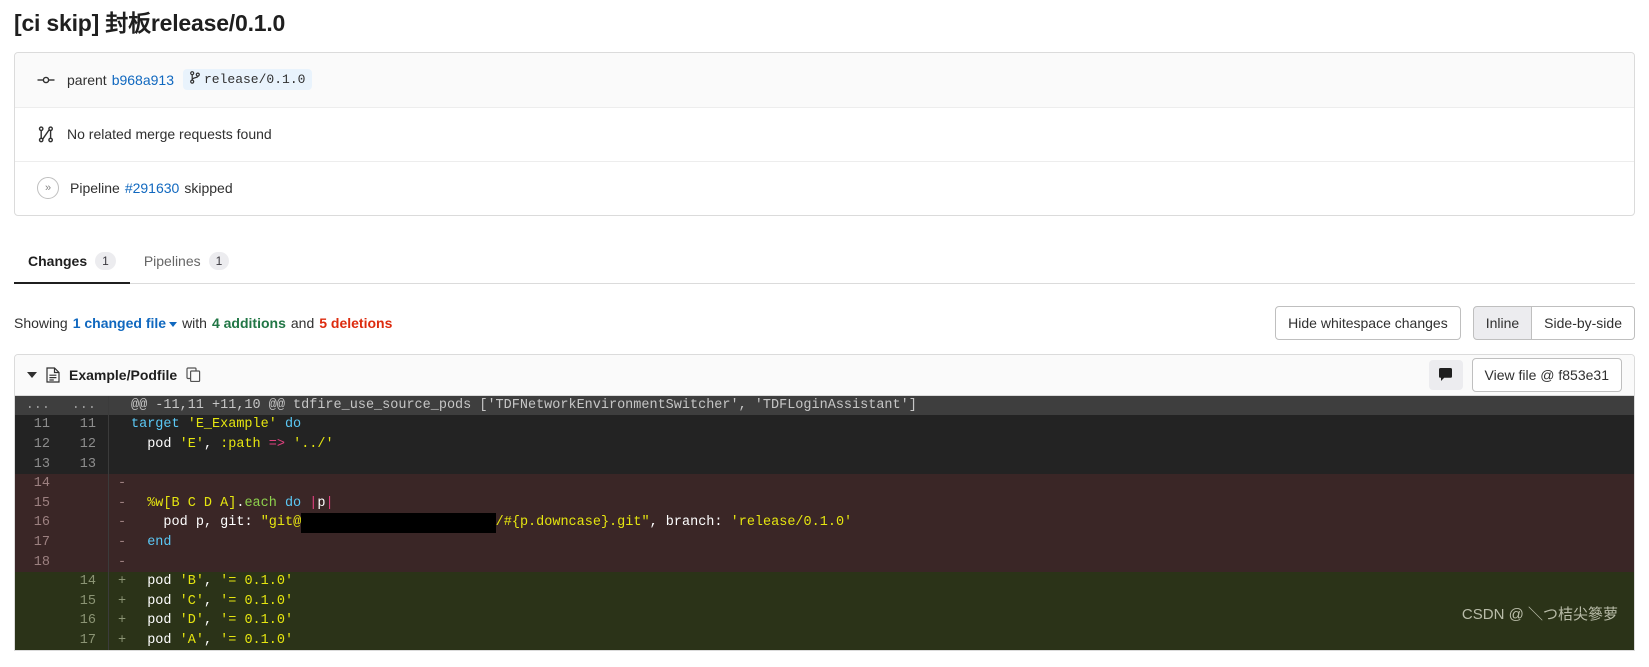 The height and width of the screenshot is (667, 1649). Describe the element at coordinates (38, 504) in the screenshot. I see `old-line-number: 15` at that location.